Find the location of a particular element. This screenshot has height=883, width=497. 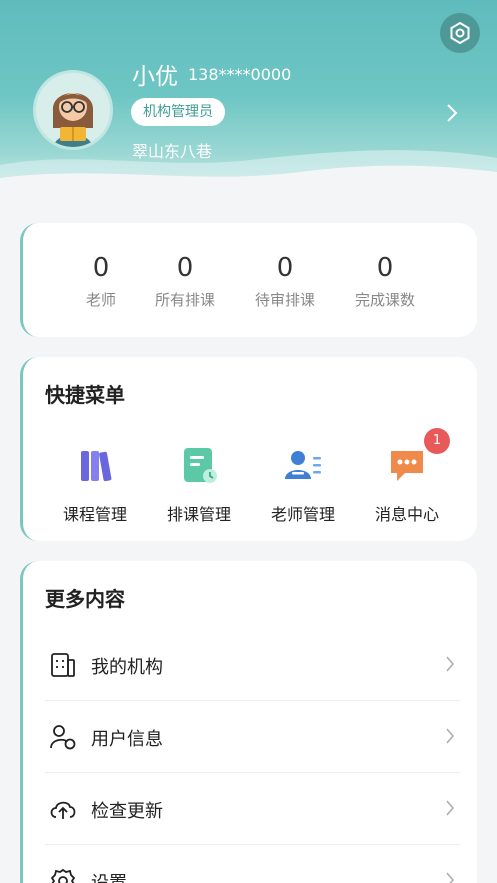

teacher-list-icon is located at coordinates (303, 465).